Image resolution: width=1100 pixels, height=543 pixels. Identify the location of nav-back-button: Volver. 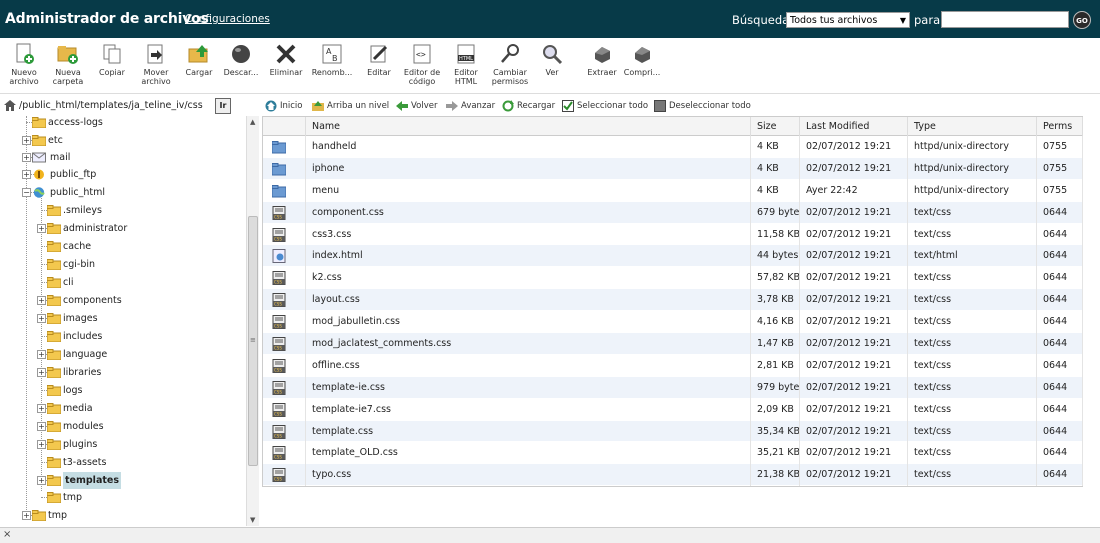
(416, 106).